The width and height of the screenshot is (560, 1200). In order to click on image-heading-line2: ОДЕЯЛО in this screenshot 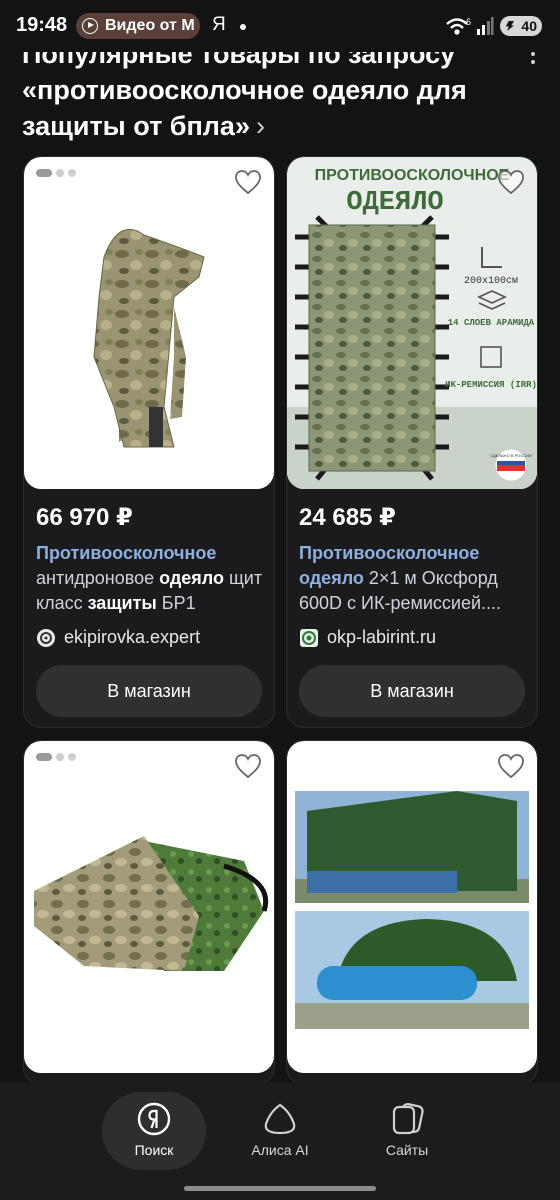, I will do `click(394, 203)`.